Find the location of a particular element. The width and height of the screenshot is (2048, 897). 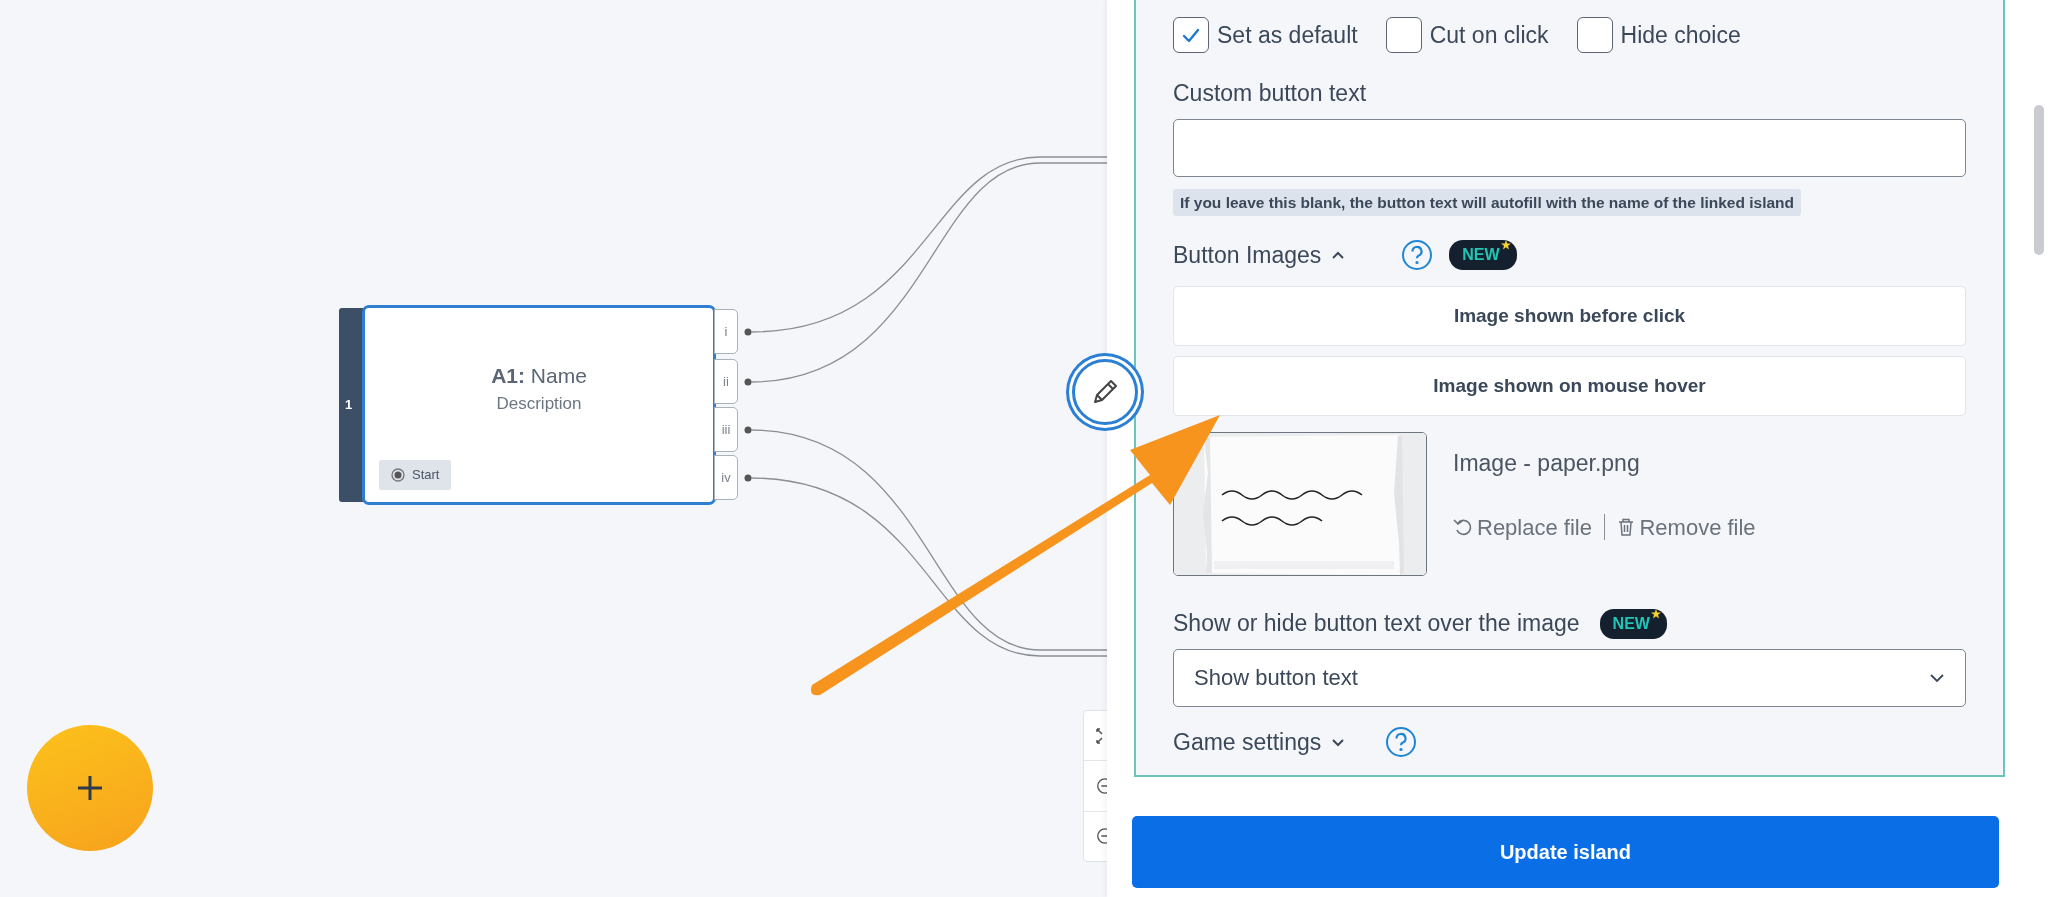

section-toggle: Game settings is located at coordinates (1259, 742).